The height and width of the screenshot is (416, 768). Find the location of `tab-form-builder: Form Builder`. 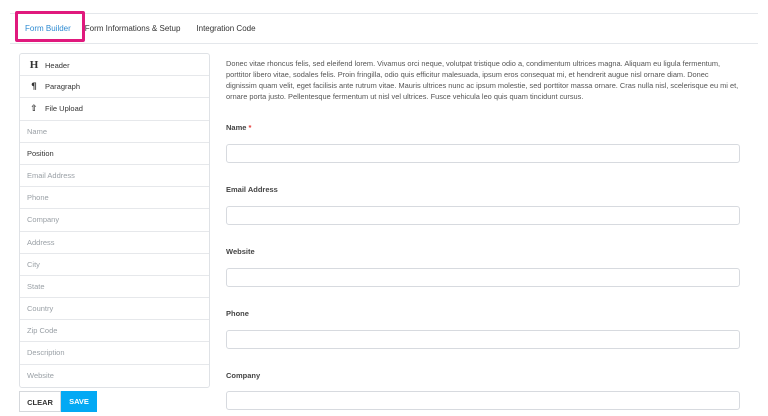

tab-form-builder: Form Builder is located at coordinates (48, 29).